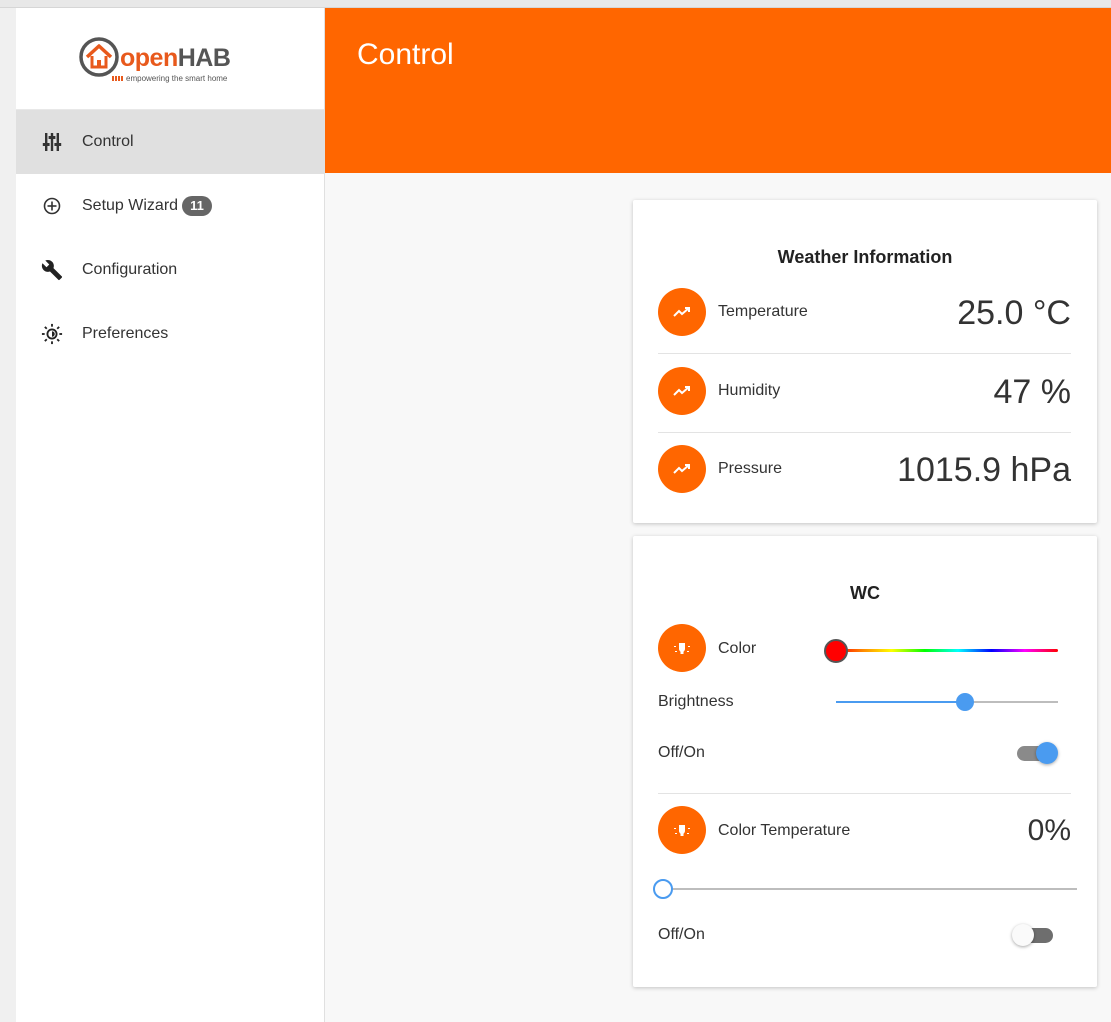 Image resolution: width=1111 pixels, height=1022 pixels. Describe the element at coordinates (696, 701) in the screenshot. I see `brightness-label: Brightness` at that location.